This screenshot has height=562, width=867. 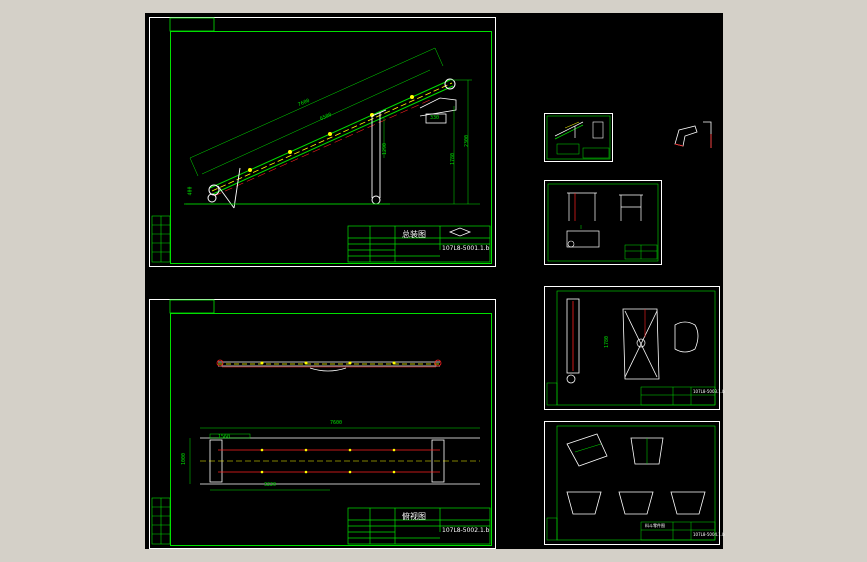 What do you see at coordinates (414, 234) in the screenshot?
I see `sheet-title: 总装图` at bounding box center [414, 234].